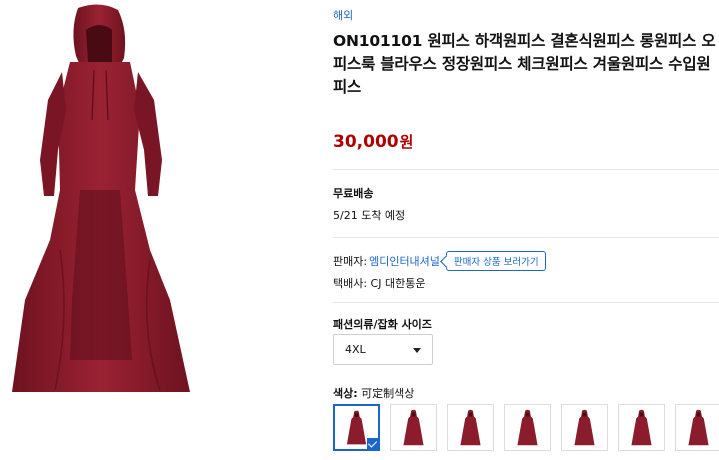 The width and height of the screenshot is (719, 460). I want to click on origin-tag: 해외, so click(343, 15).